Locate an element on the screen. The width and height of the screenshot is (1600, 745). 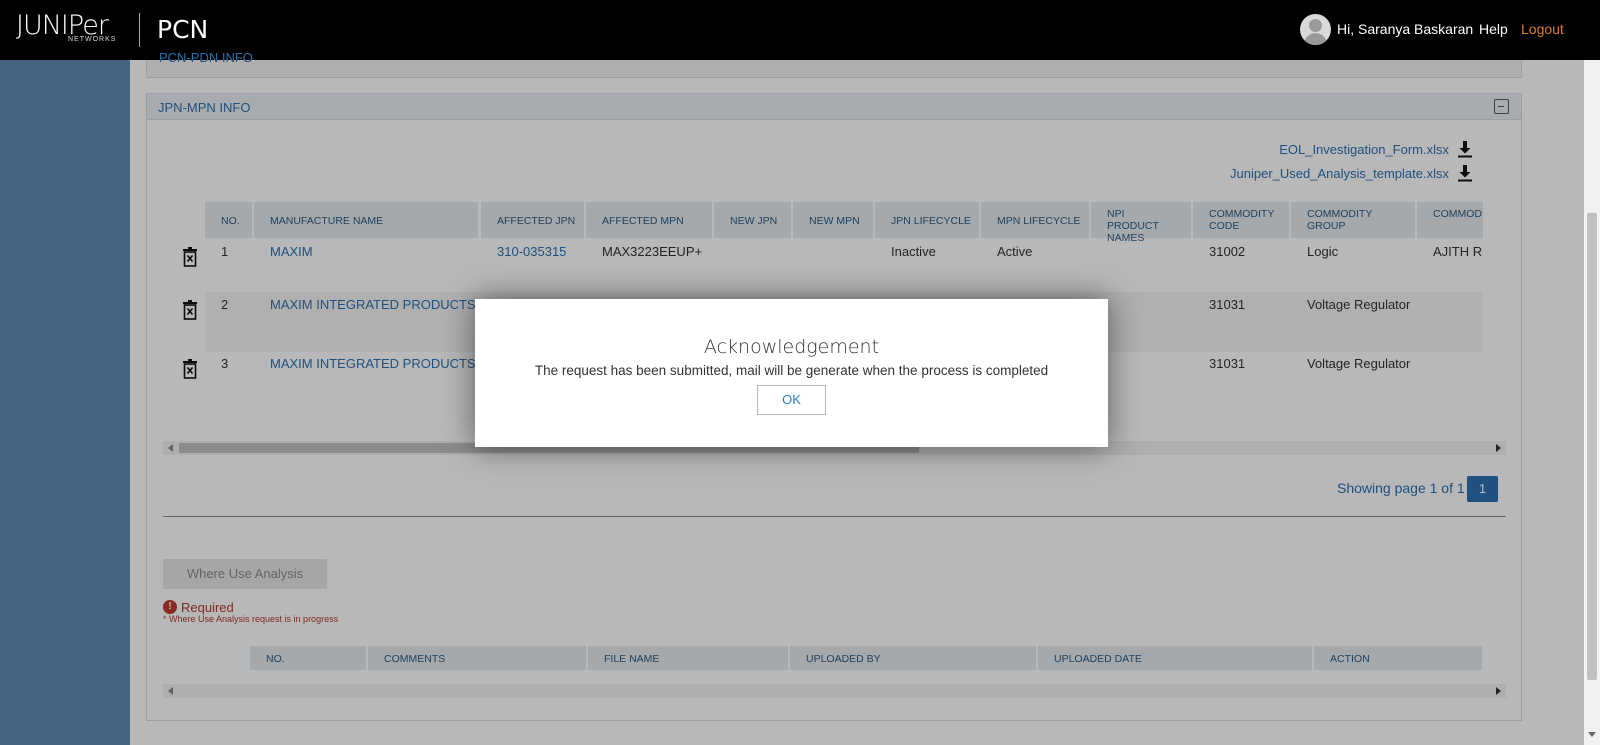
header-divider is located at coordinates (139, 30).